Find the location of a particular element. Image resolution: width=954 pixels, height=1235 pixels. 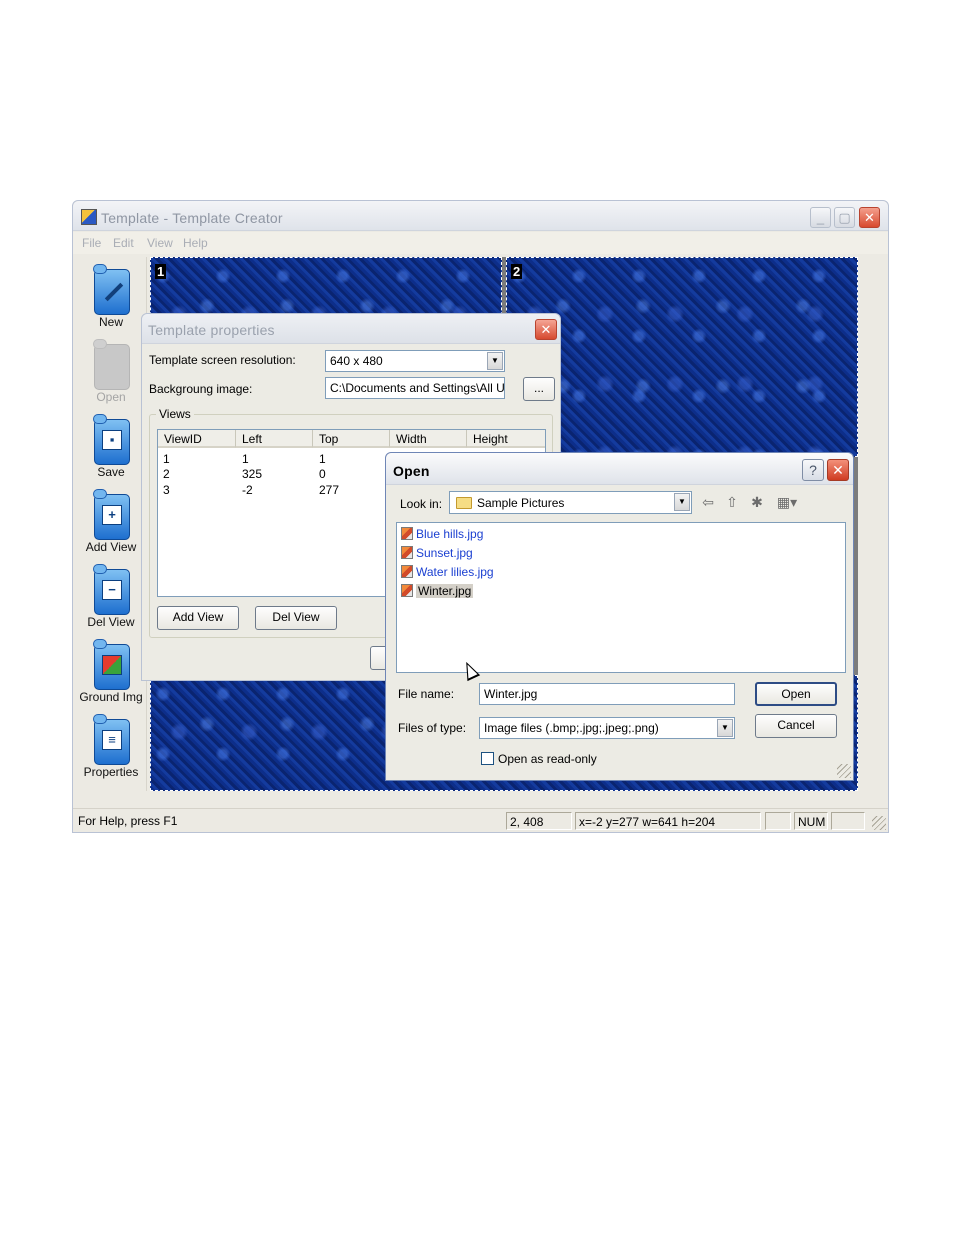

resize-grip is located at coordinates (879, 823).